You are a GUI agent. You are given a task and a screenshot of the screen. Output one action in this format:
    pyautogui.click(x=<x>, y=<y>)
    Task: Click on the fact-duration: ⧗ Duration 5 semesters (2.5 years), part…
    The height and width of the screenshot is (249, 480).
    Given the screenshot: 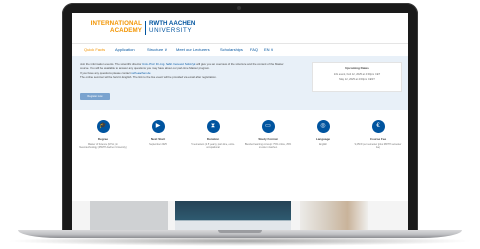 What is the action you would take?
    pyautogui.click(x=213, y=135)
    